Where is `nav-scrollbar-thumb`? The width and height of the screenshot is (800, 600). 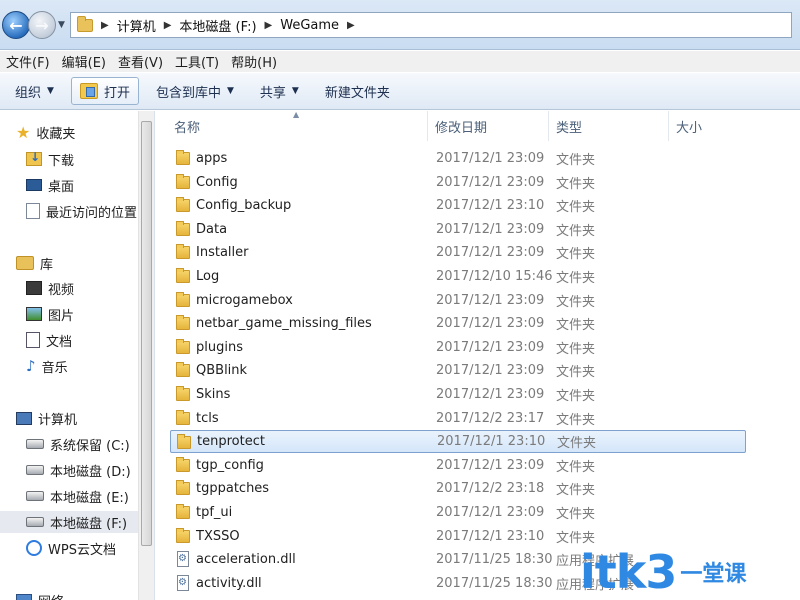 nav-scrollbar-thumb is located at coordinates (146, 333).